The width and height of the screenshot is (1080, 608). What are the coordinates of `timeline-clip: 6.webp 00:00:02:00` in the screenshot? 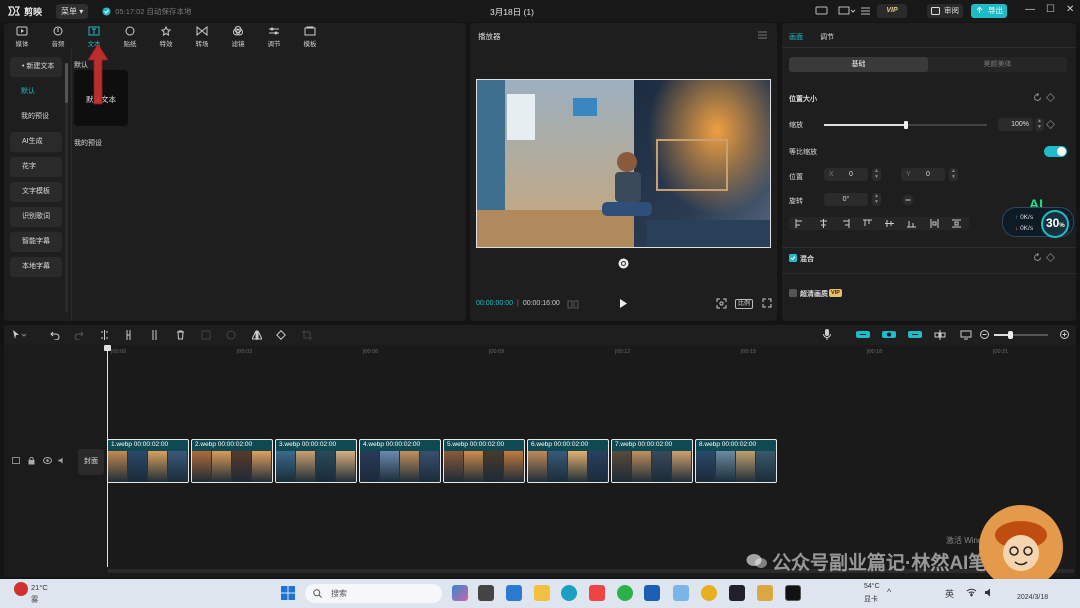 It's located at (568, 461).